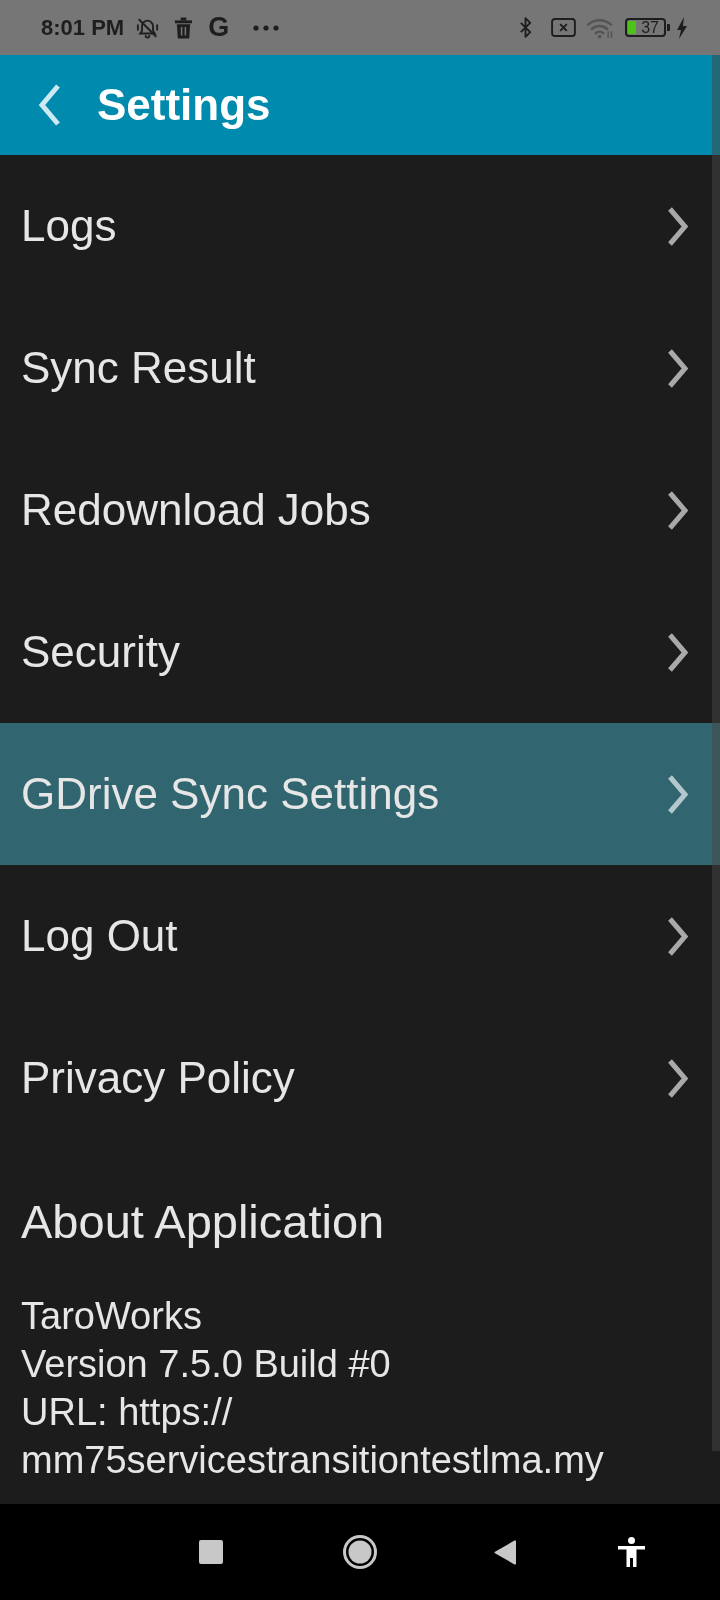 Image resolution: width=720 pixels, height=1600 pixels. Describe the element at coordinates (184, 27) in the screenshot. I see `trash-icon` at that location.